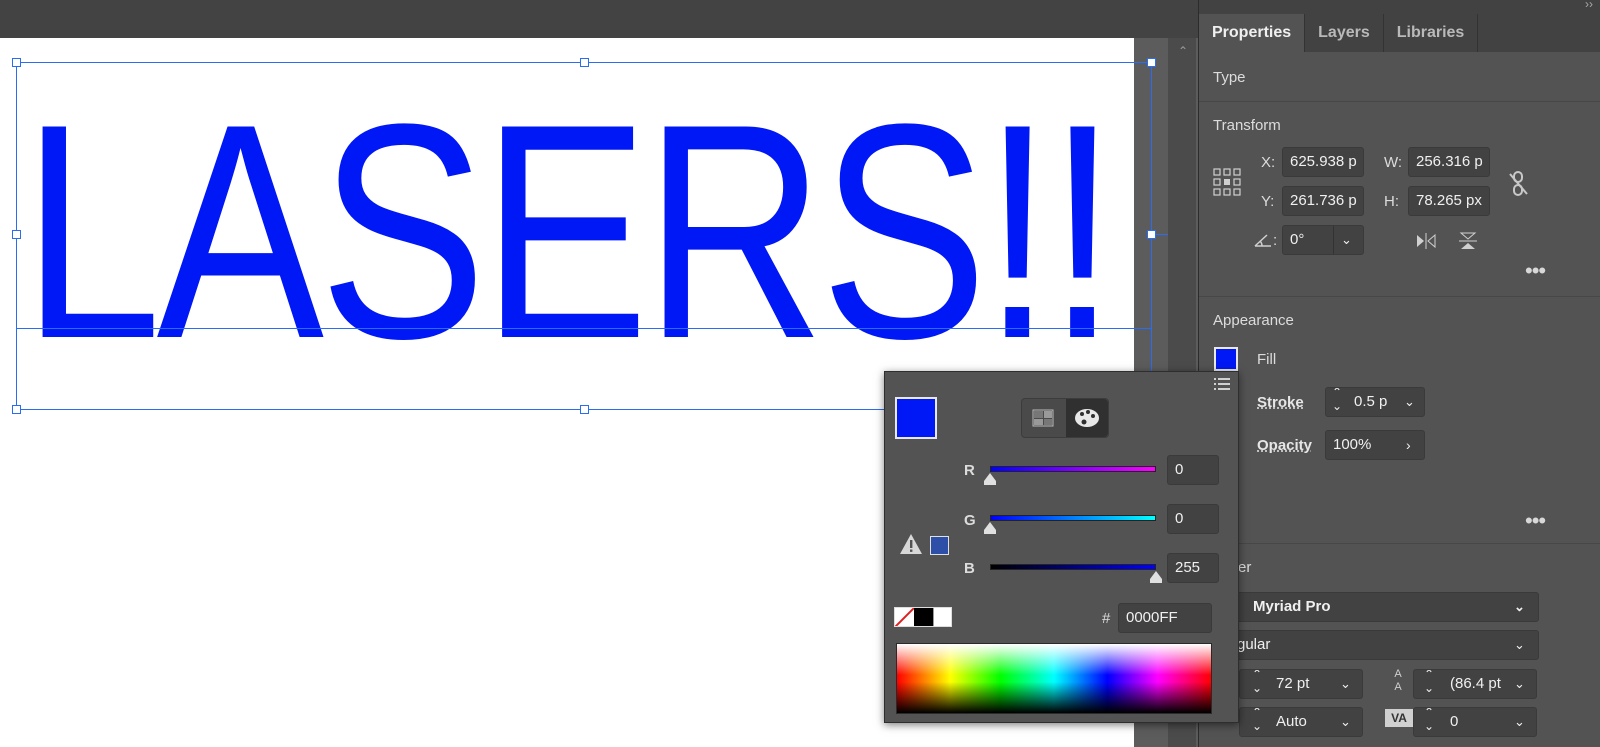  I want to click on quick-swatches, so click(923, 617).